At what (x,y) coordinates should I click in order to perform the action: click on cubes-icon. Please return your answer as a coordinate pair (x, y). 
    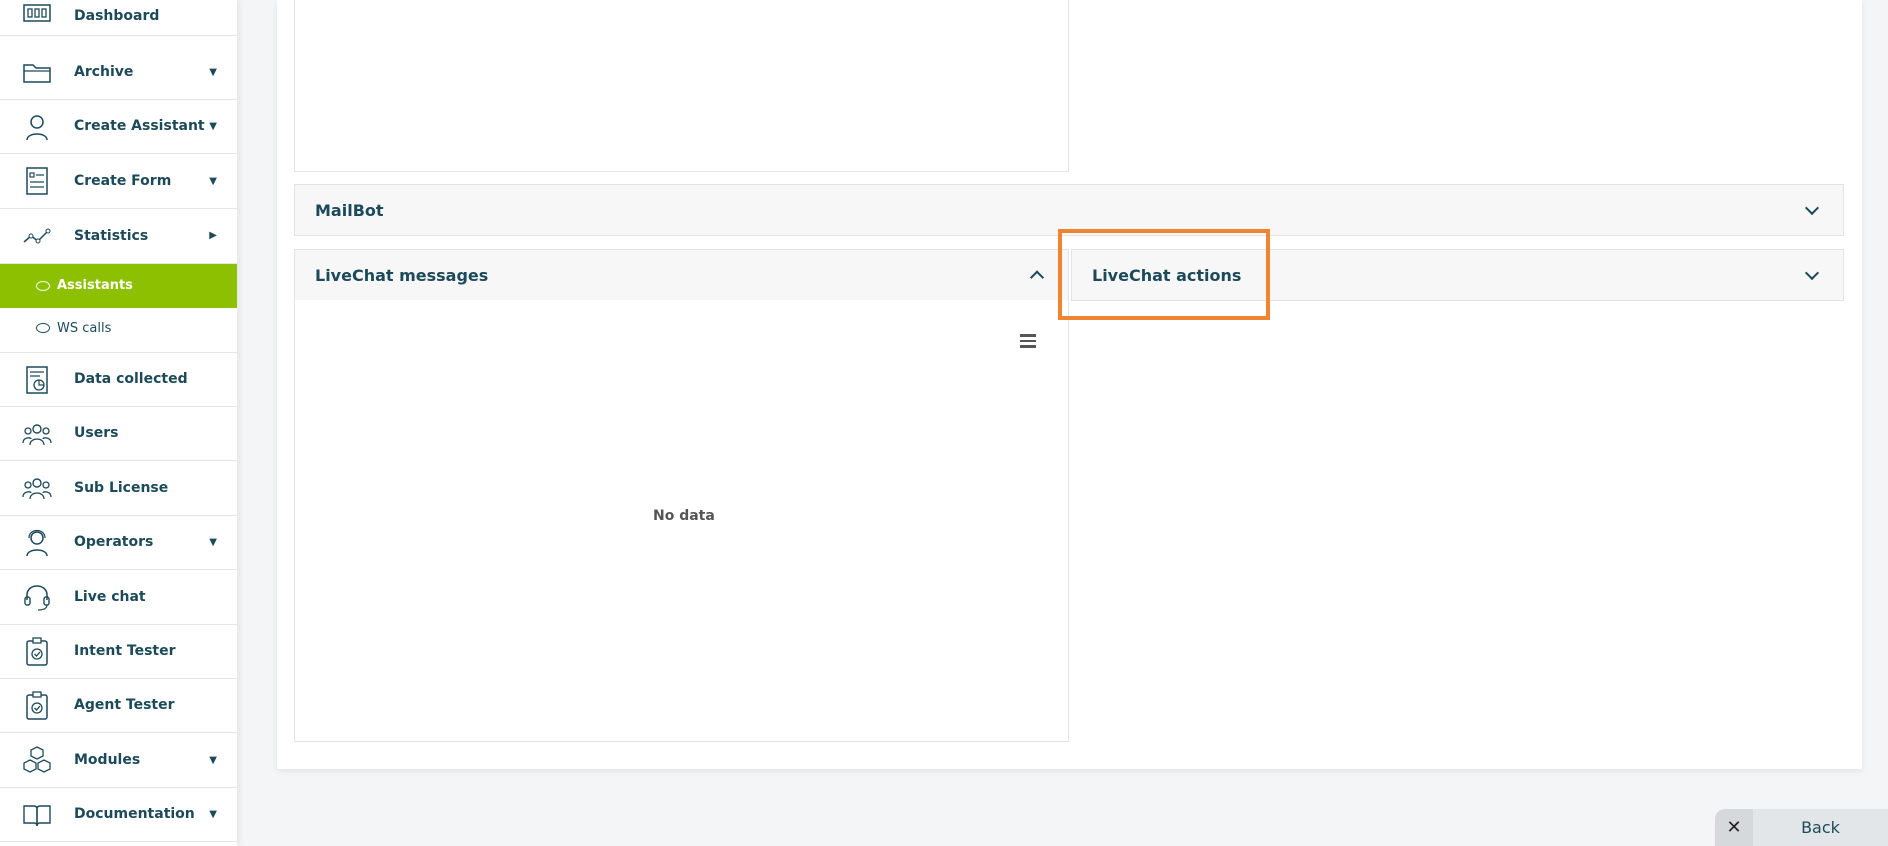
    Looking at the image, I should click on (37, 760).